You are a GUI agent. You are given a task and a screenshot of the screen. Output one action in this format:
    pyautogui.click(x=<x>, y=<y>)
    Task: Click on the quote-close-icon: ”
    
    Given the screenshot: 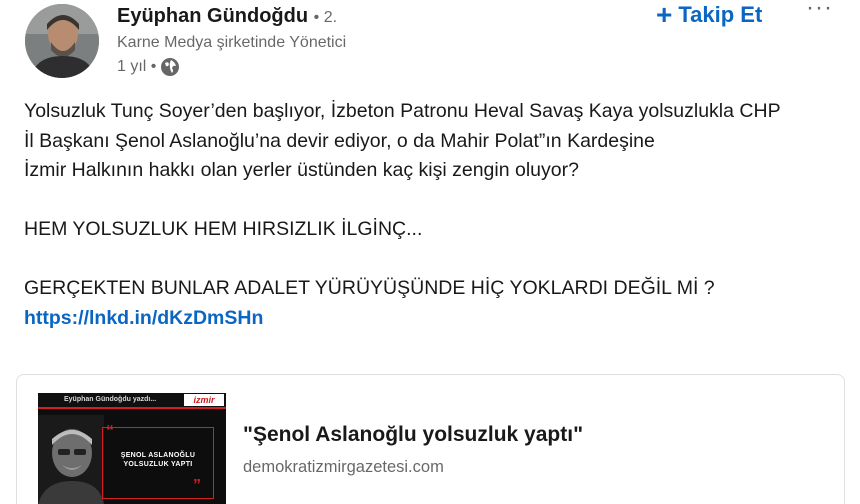 What is the action you would take?
    pyautogui.click(x=197, y=485)
    